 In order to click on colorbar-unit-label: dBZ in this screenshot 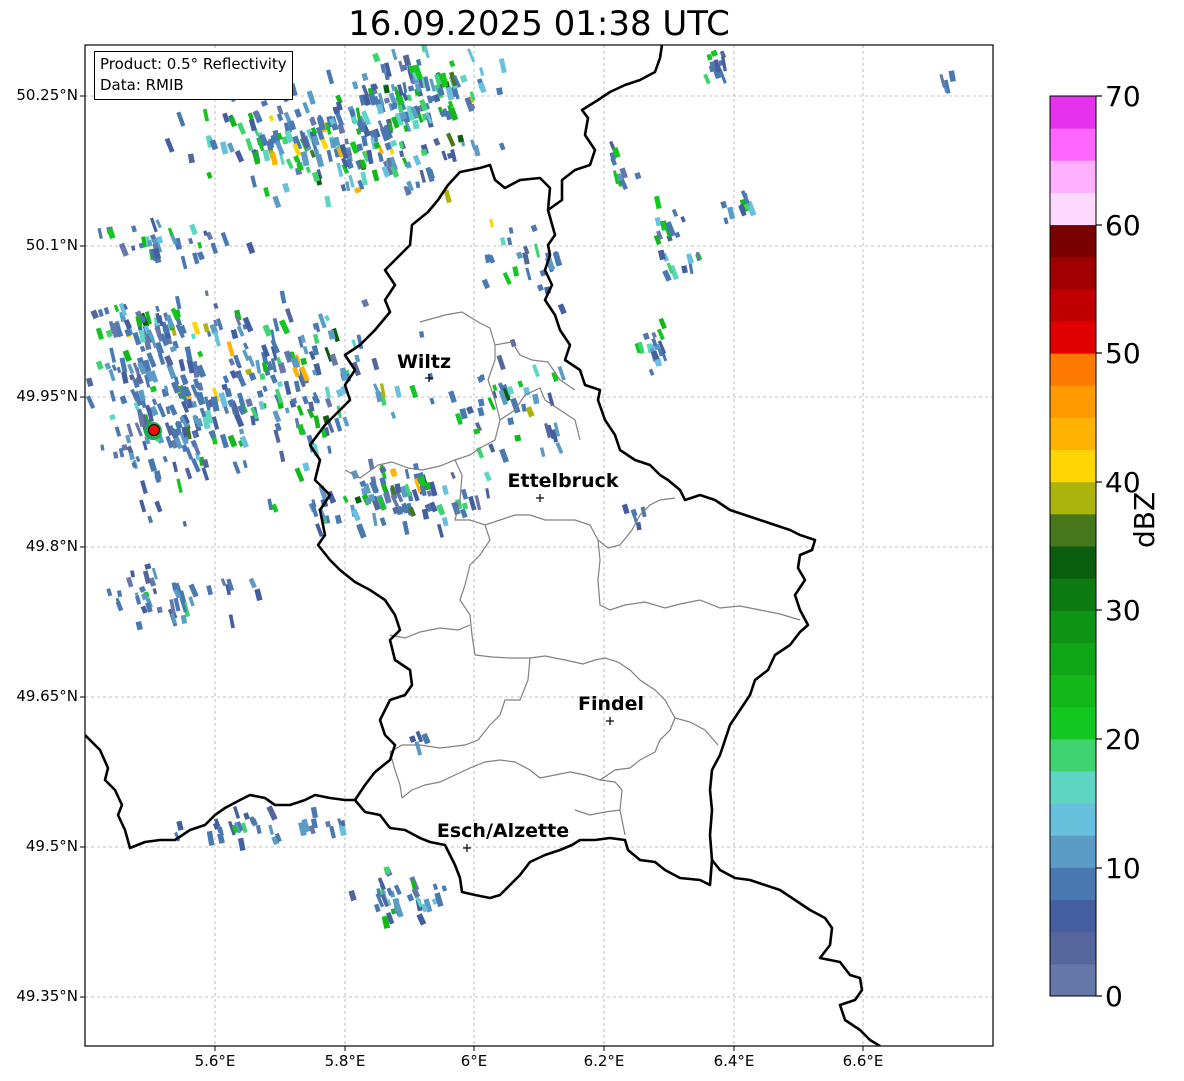, I will do `click(1144, 519)`.